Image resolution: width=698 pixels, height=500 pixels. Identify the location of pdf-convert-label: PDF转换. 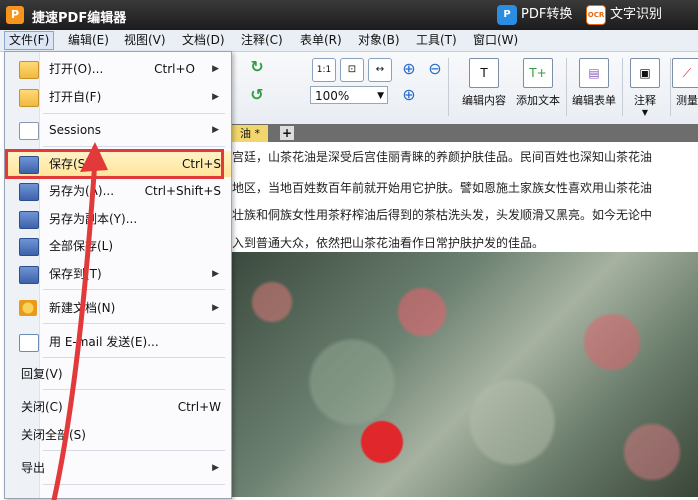
(547, 14).